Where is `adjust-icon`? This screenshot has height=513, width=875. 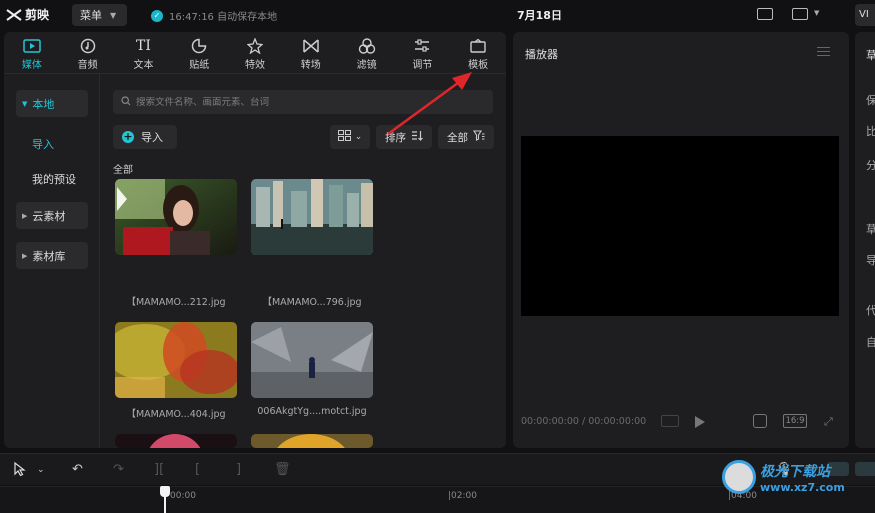
adjust-icon is located at coordinates (422, 46).